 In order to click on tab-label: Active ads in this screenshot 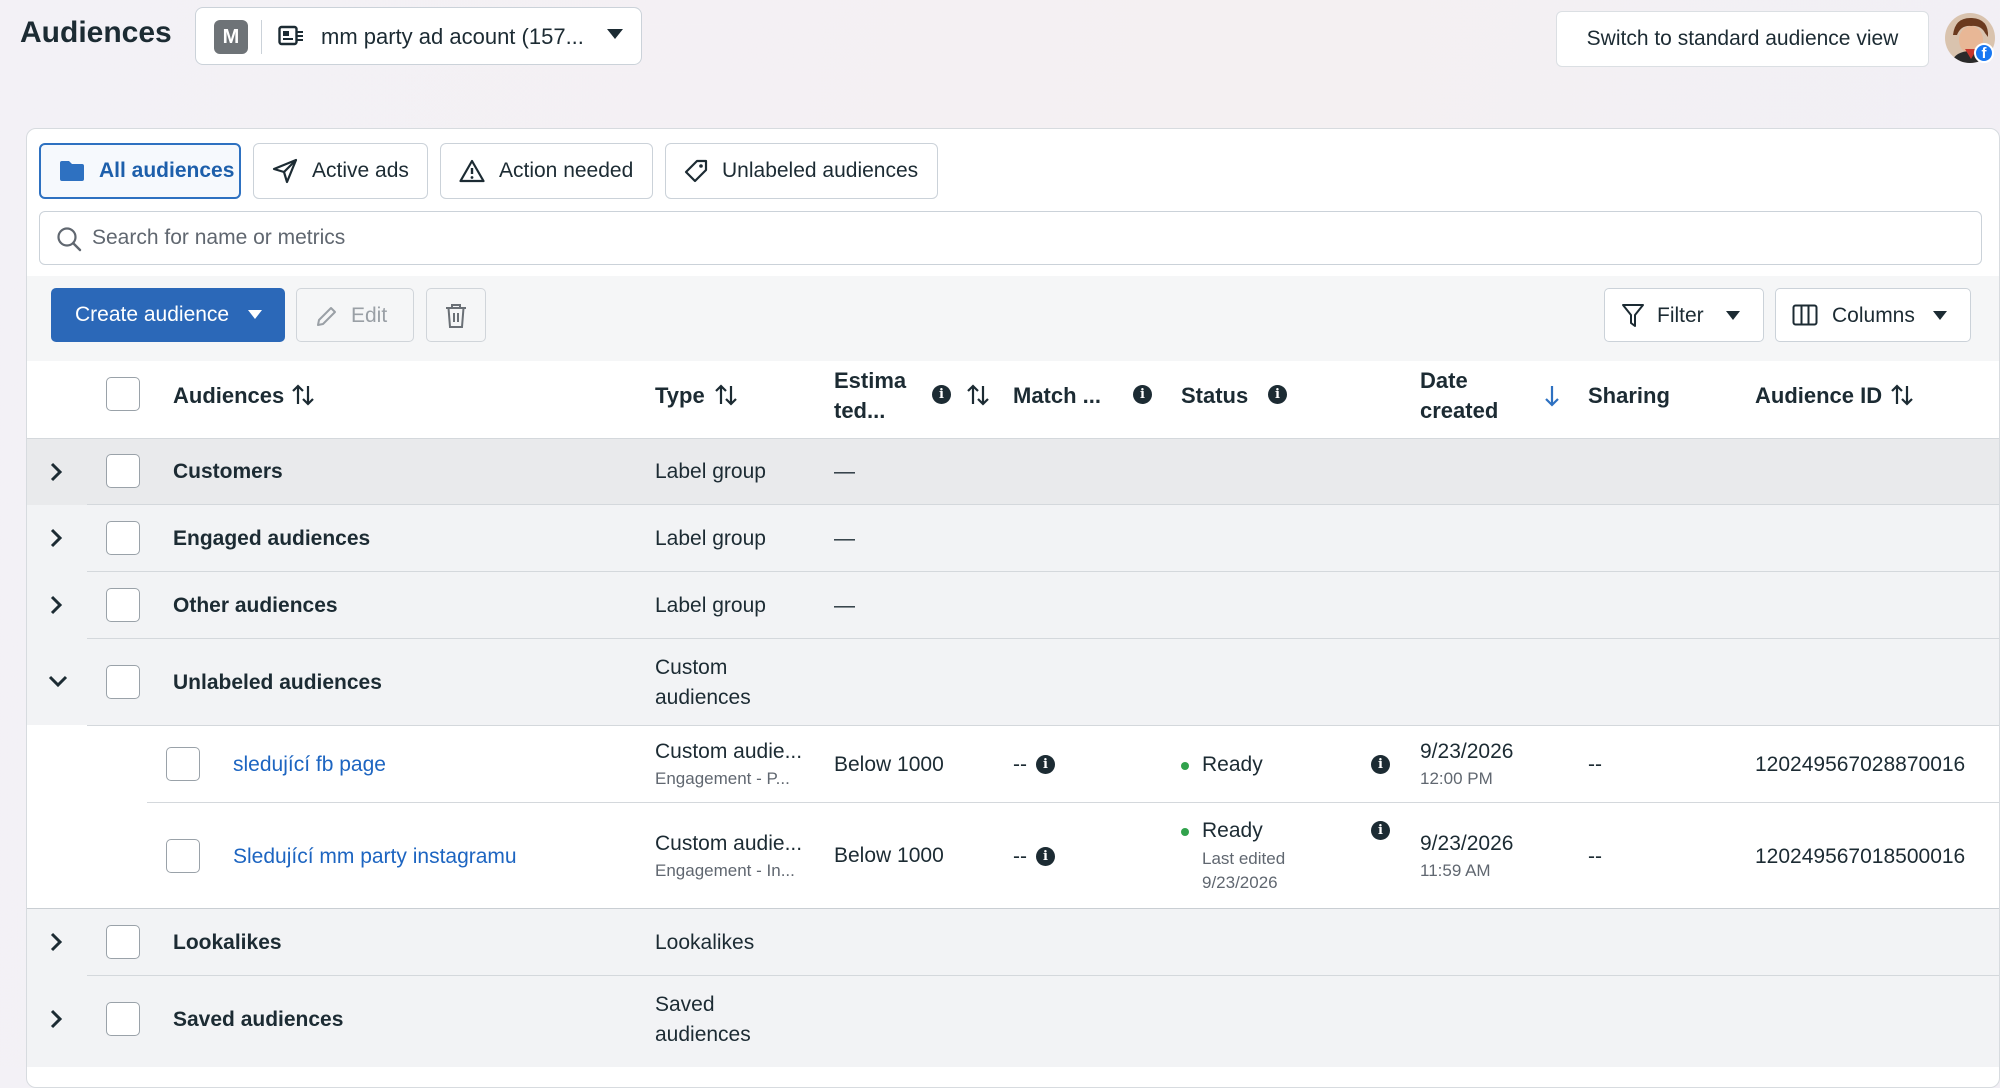, I will do `click(360, 170)`.